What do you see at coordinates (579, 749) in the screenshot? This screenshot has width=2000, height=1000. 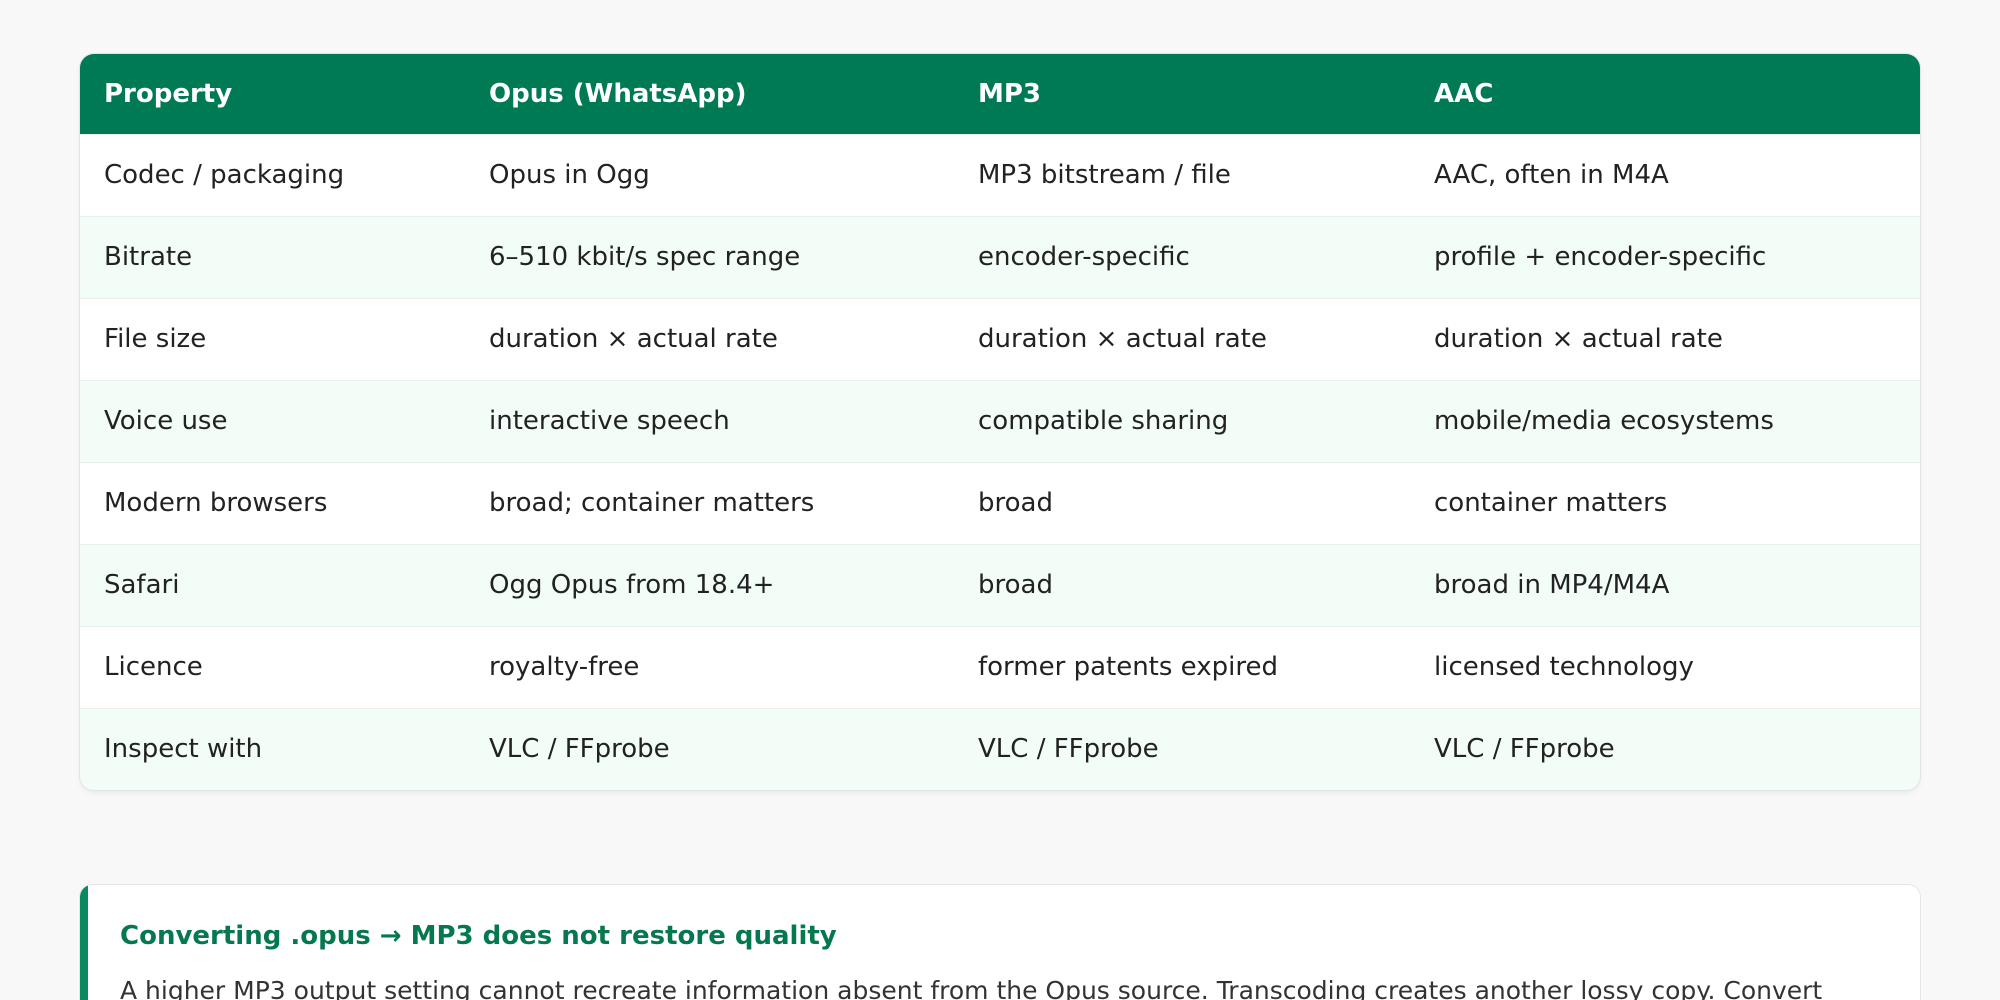 I see `cell-opus: VLC / FFprobe` at bounding box center [579, 749].